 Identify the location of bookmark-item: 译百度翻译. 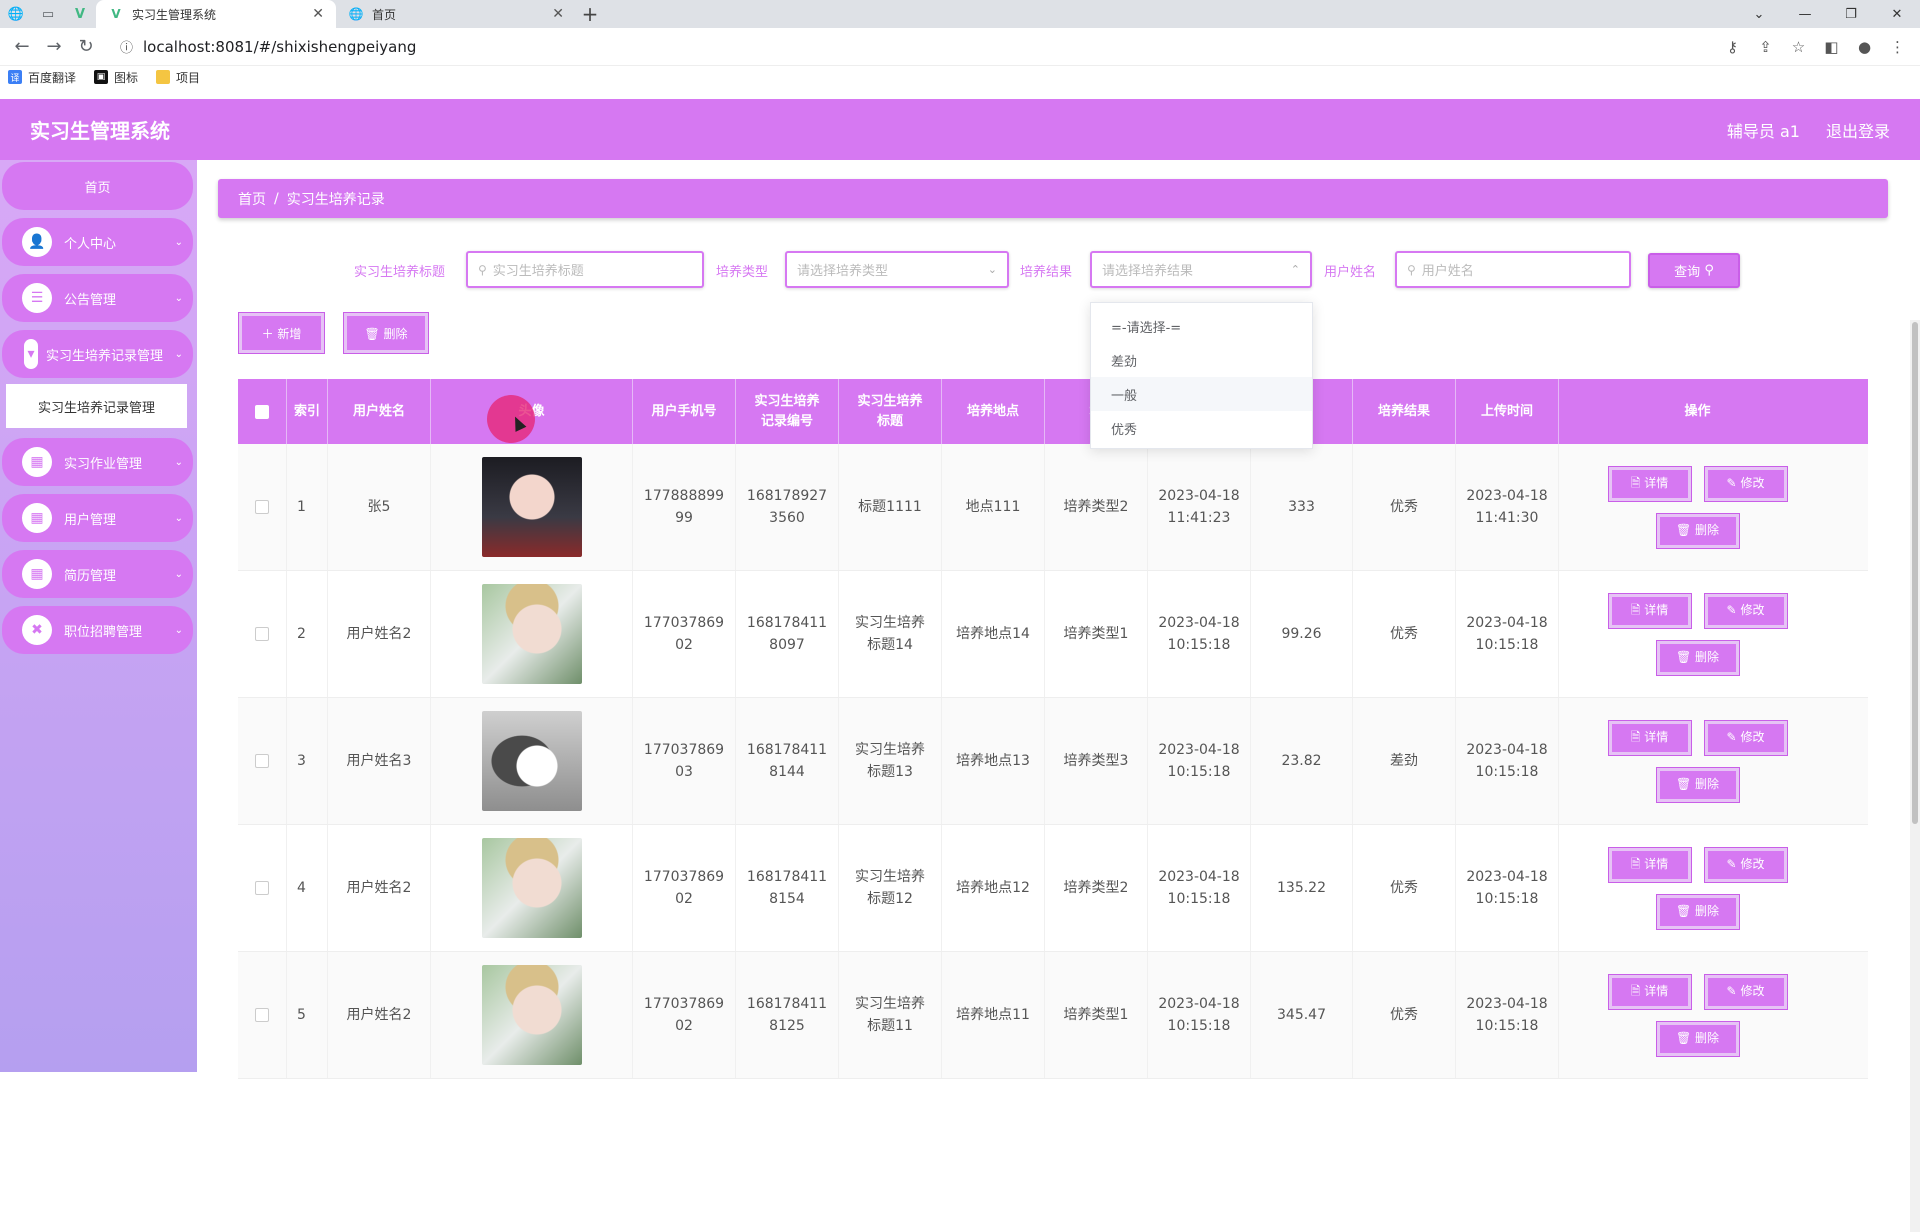
(42, 77).